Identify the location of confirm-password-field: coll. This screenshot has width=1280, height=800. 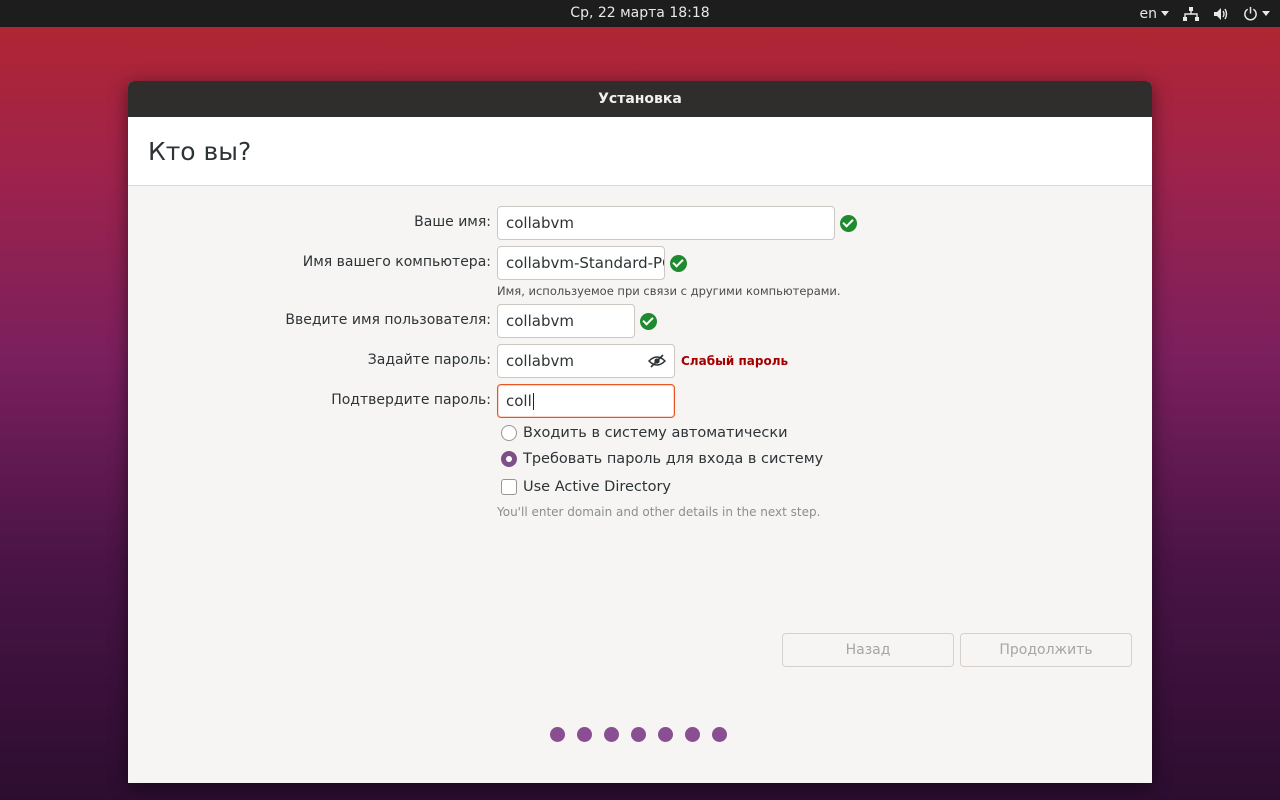
(586, 401).